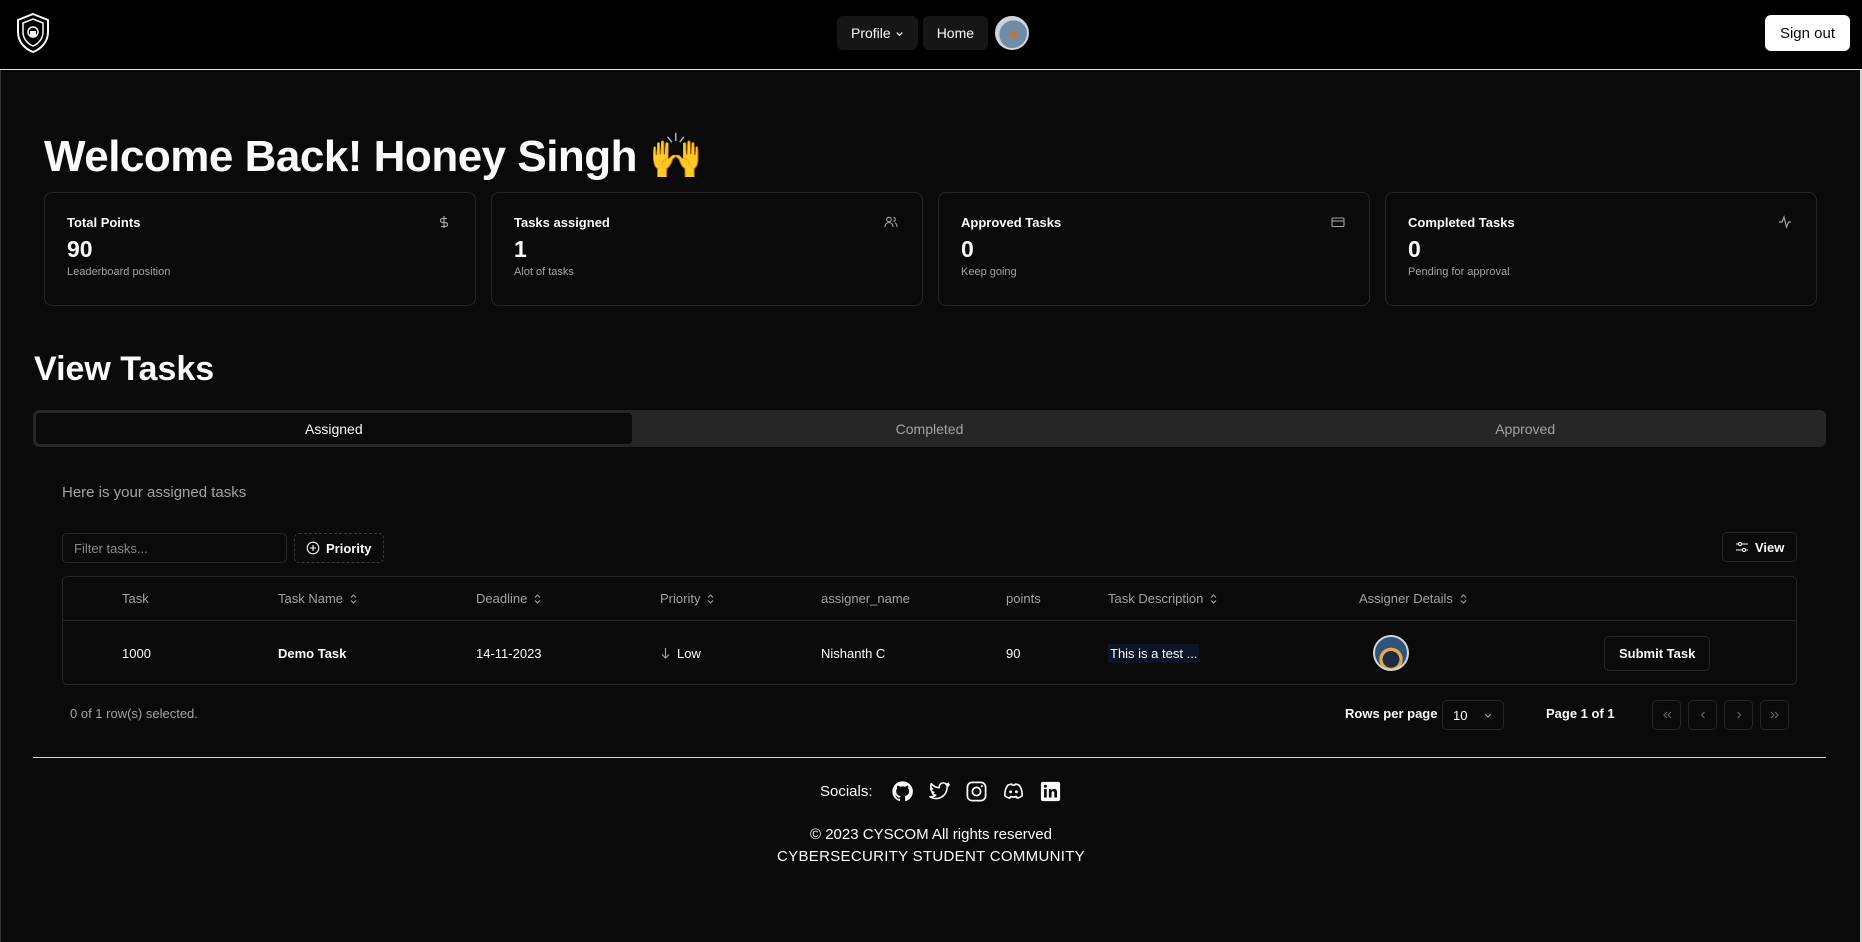 The width and height of the screenshot is (1862, 942). I want to click on page-indicator: Page 1 of 1, so click(1580, 713).